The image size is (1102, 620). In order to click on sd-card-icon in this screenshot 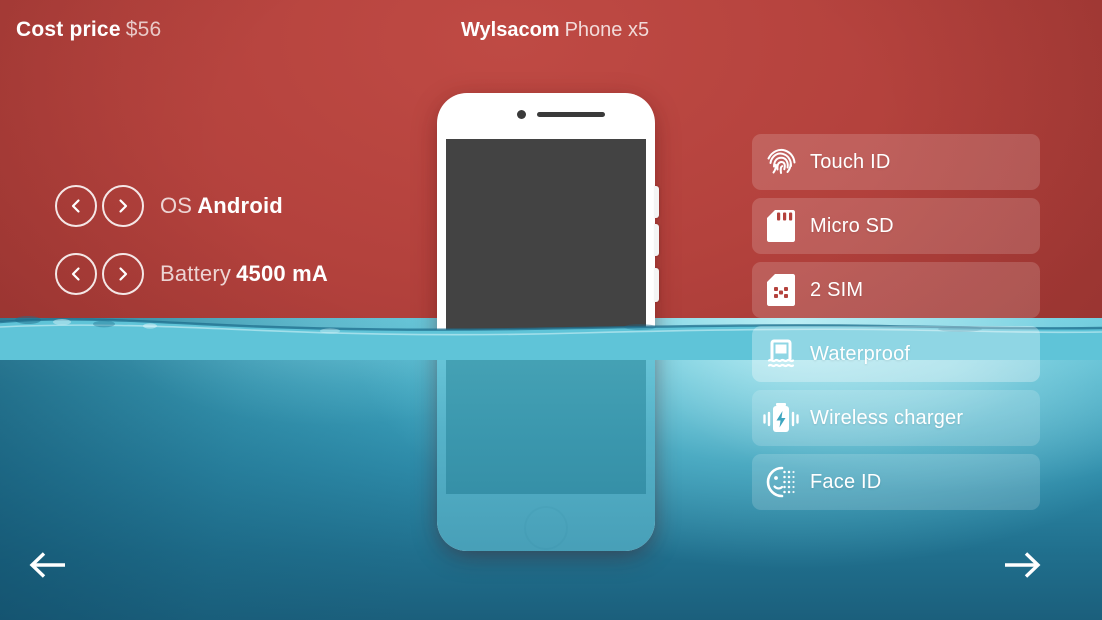, I will do `click(781, 226)`.